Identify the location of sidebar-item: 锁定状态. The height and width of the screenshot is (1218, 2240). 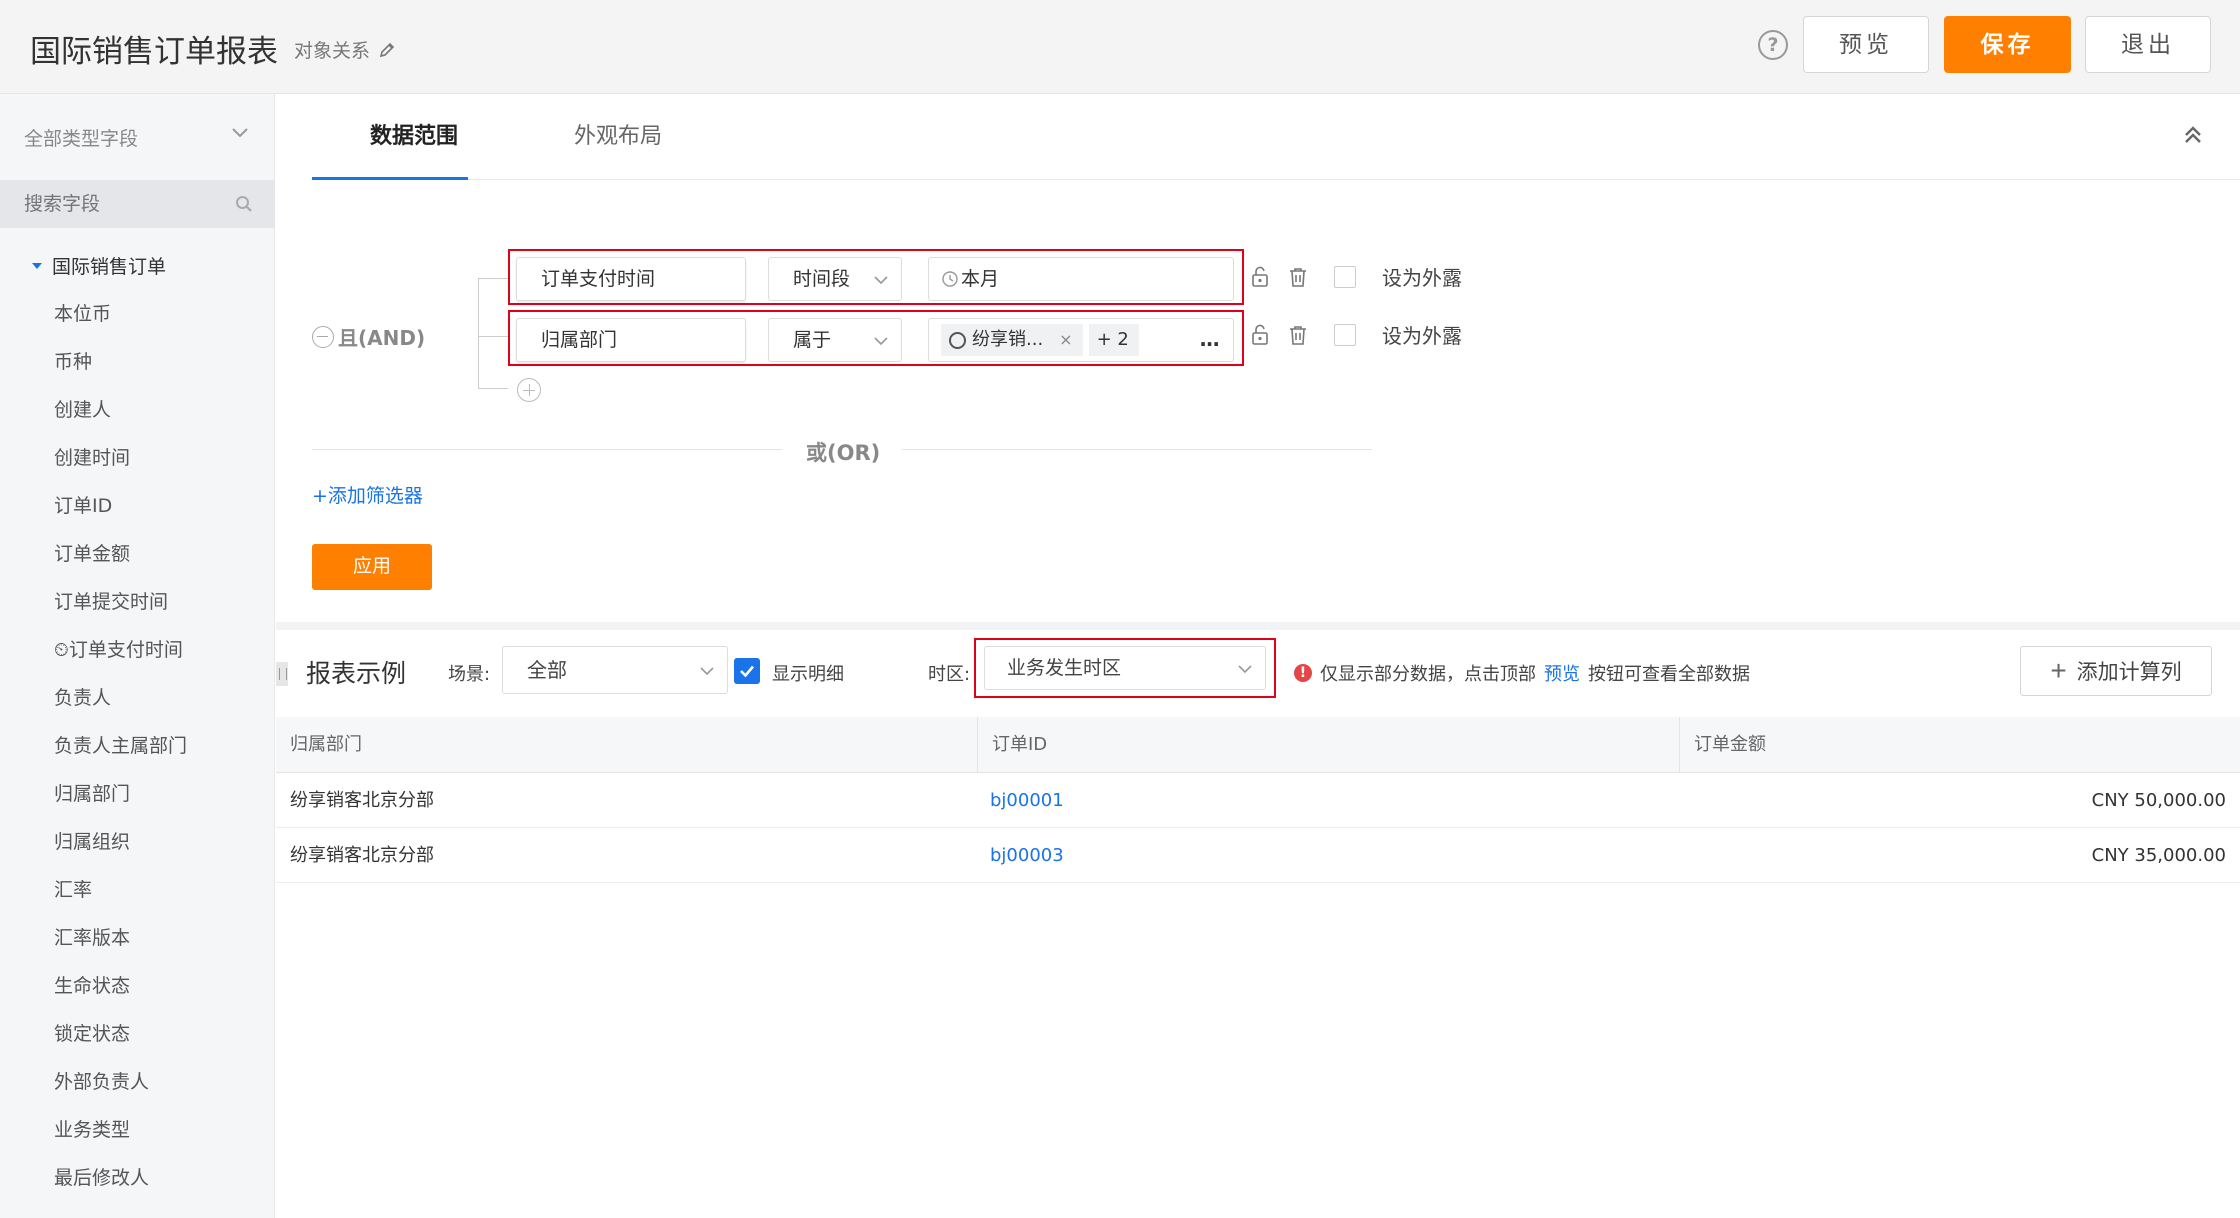
(120, 1034).